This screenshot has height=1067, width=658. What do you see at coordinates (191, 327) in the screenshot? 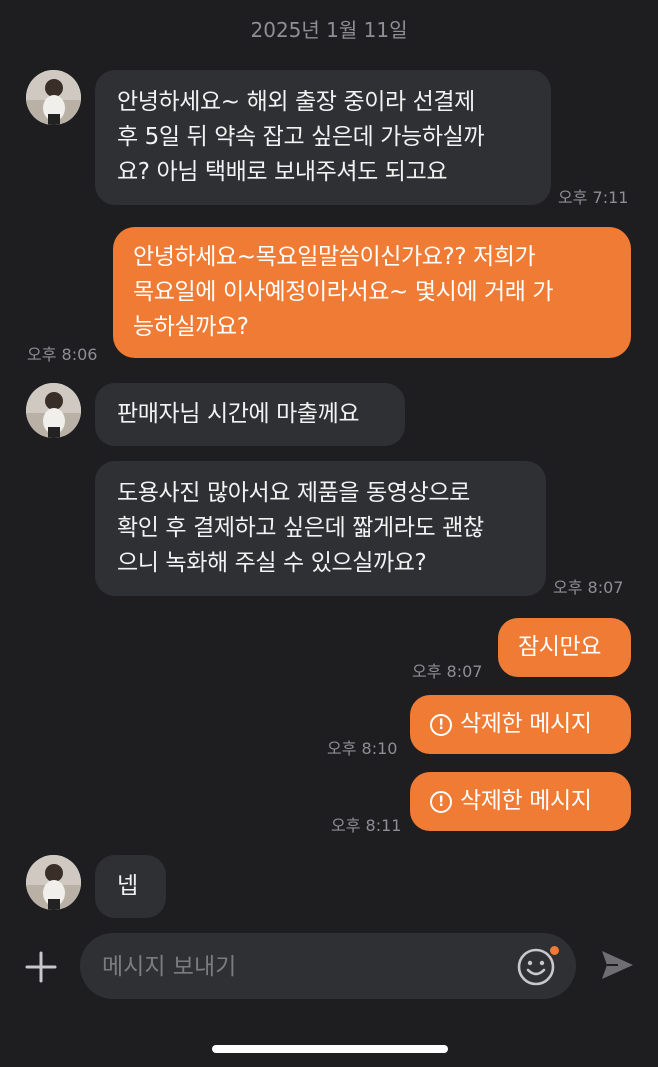
I see `message-line: 능하실까요?` at bounding box center [191, 327].